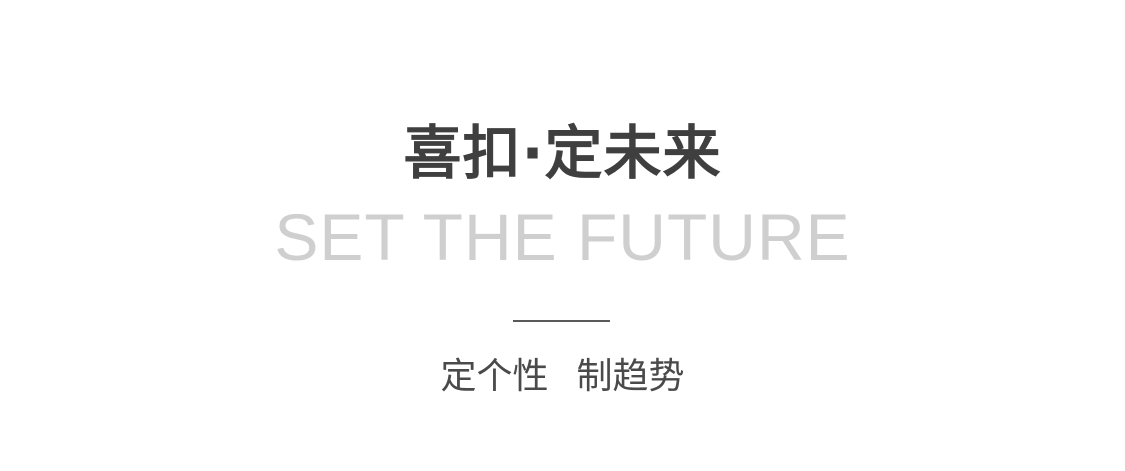  I want to click on page-title: 喜扣·定未来, so click(562, 153).